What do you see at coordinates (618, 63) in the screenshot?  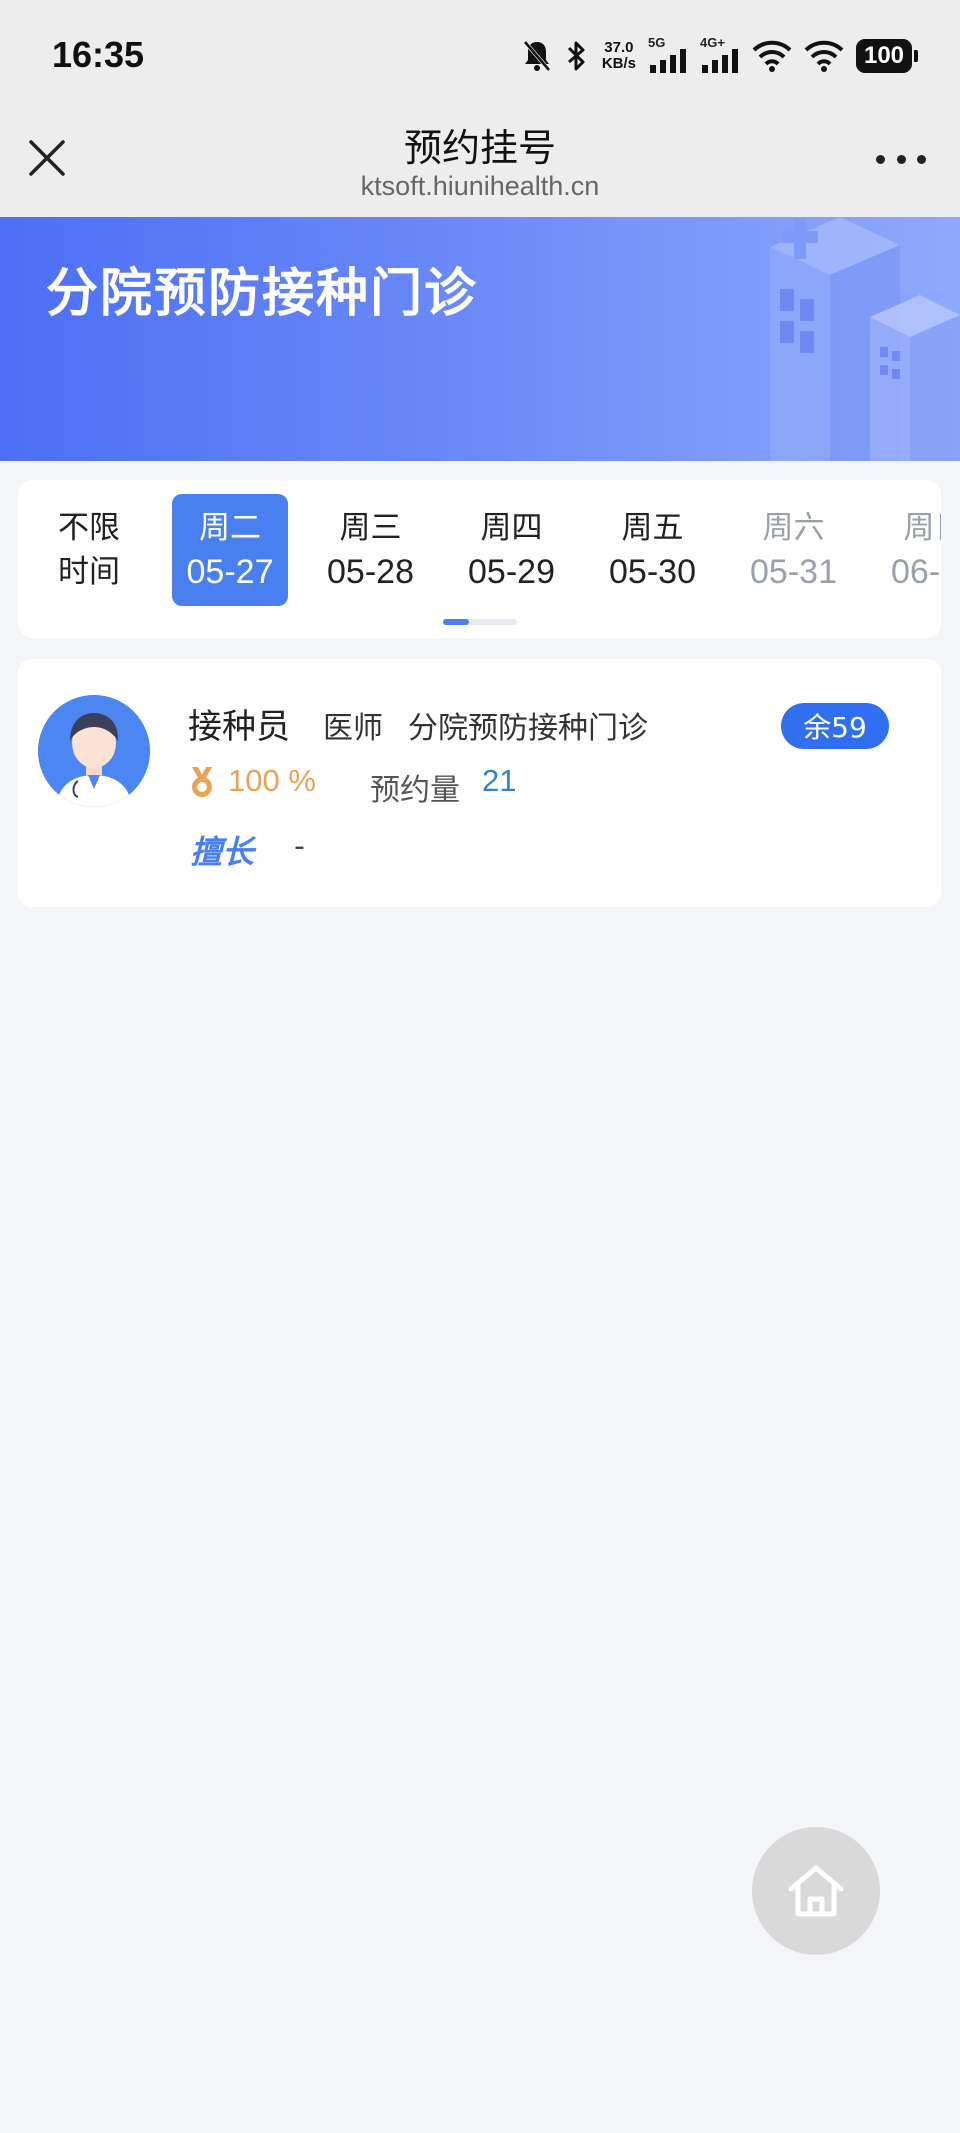 I see `net-speed-unit: KB/s` at bounding box center [618, 63].